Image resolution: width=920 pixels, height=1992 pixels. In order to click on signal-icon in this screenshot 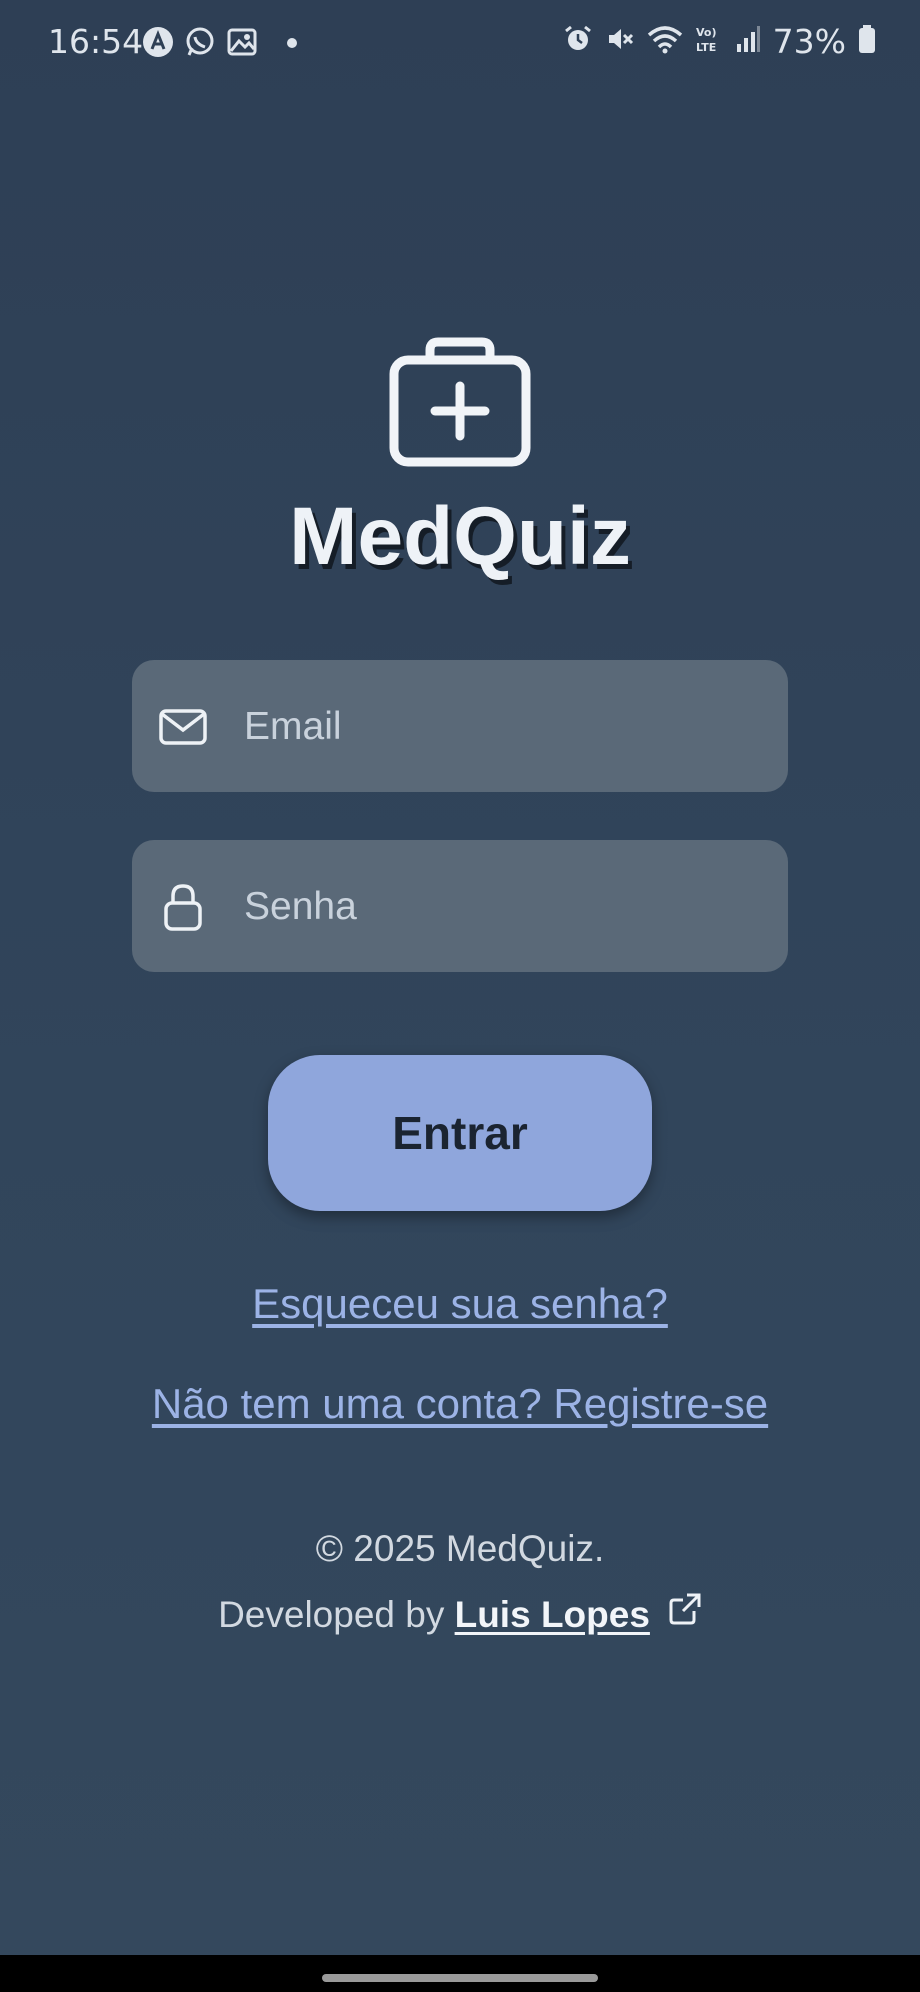, I will do `click(748, 41)`.